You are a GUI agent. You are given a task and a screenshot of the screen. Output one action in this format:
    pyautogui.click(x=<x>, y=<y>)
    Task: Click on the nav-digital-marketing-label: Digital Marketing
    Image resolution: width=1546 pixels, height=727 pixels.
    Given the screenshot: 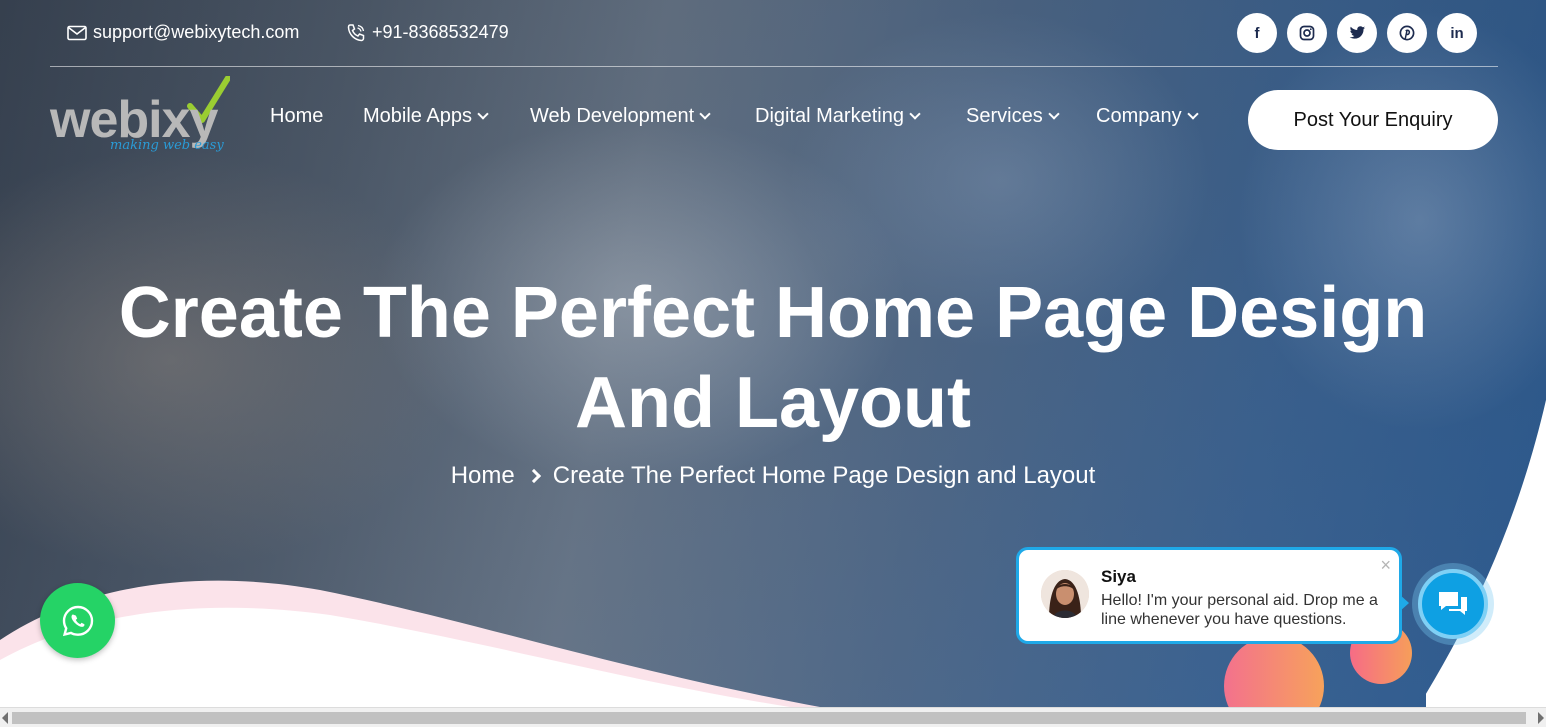 What is the action you would take?
    pyautogui.click(x=829, y=116)
    